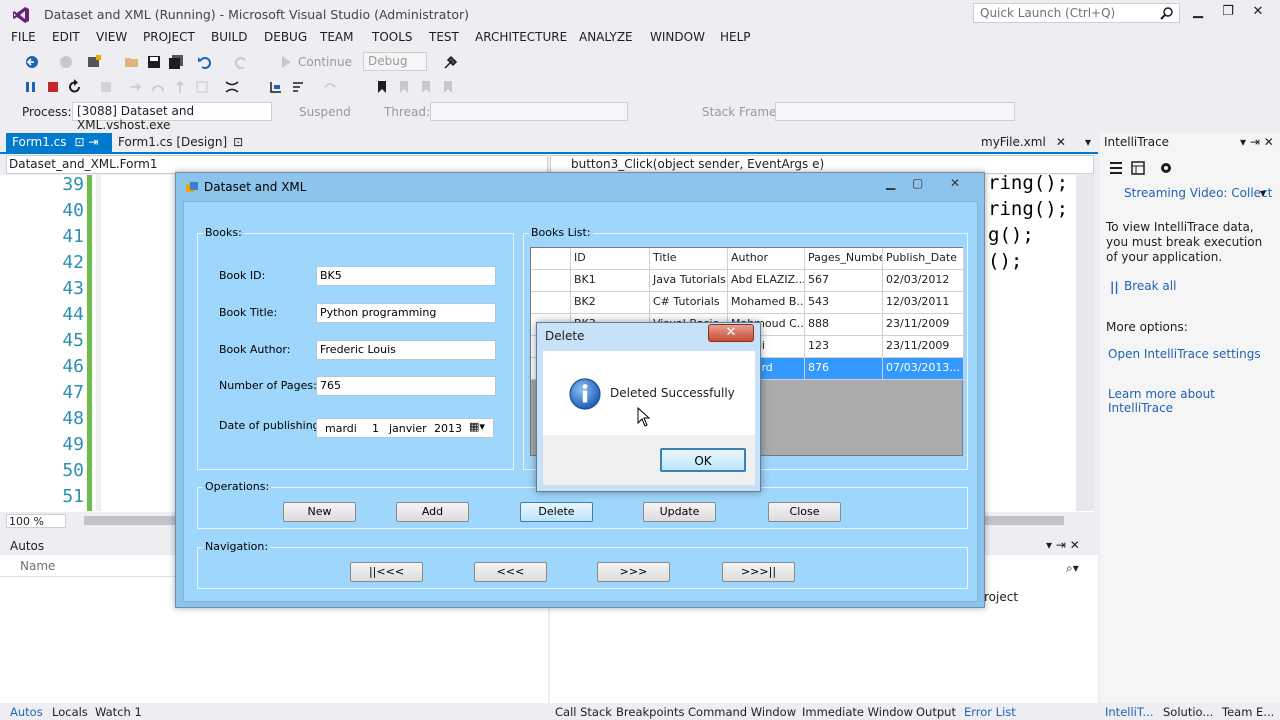  I want to click on back-icon, so click(32, 62).